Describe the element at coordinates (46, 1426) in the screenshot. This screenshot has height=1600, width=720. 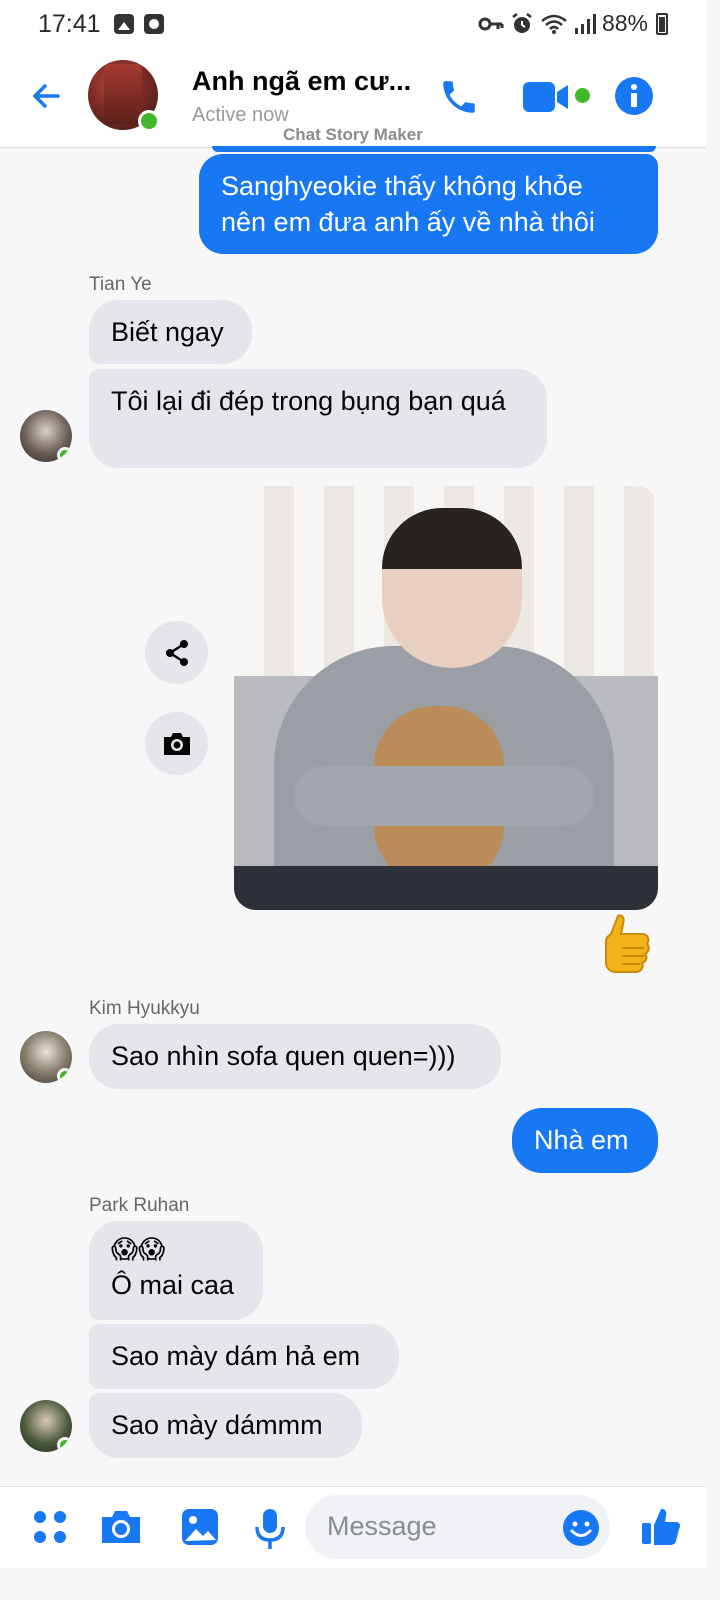
I see `avatar-park-ruhan` at that location.